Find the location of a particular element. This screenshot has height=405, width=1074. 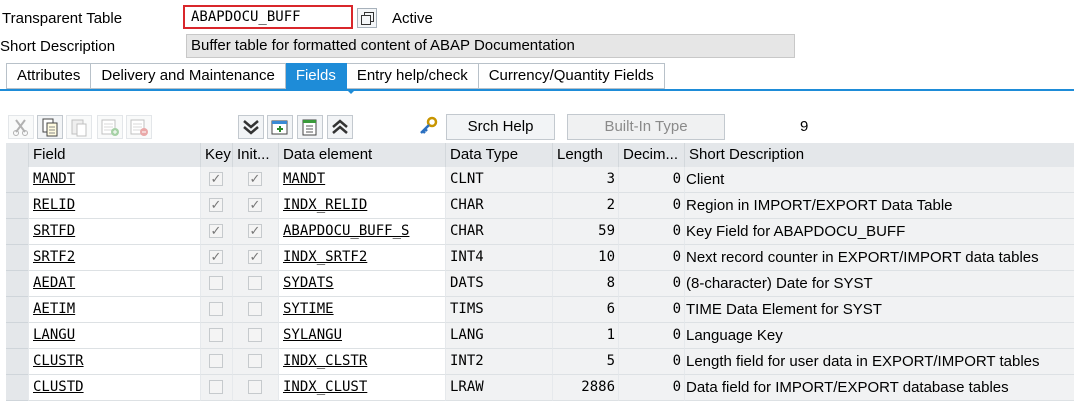

data-type-cell: LRAW is located at coordinates (498, 388).